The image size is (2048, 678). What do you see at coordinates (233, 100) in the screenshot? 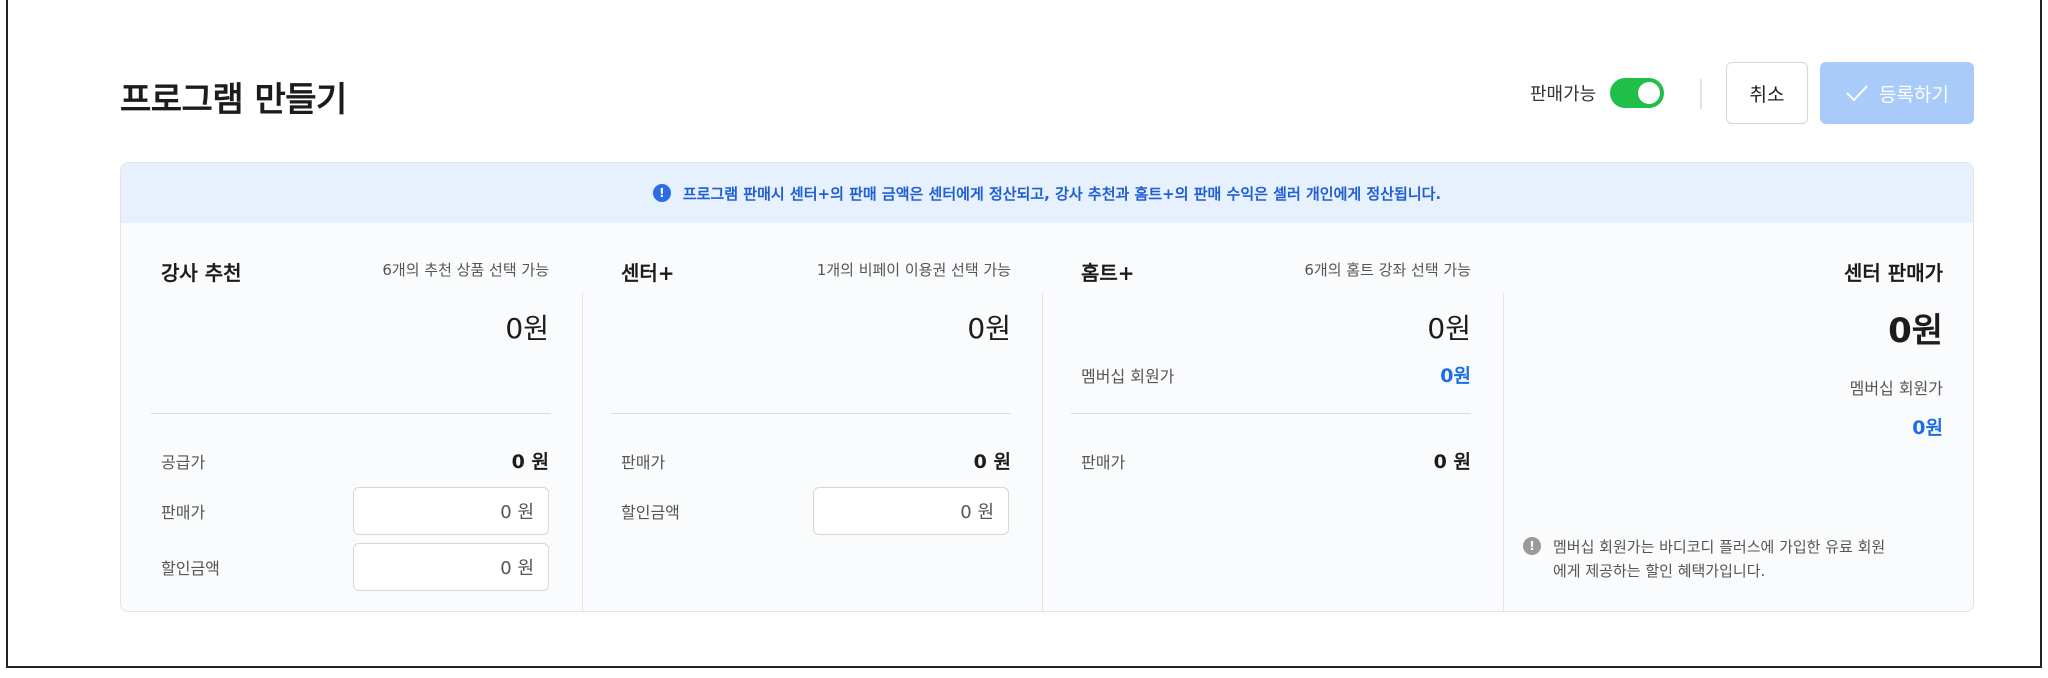
I see `page-title: 프로그램 만들기` at bounding box center [233, 100].